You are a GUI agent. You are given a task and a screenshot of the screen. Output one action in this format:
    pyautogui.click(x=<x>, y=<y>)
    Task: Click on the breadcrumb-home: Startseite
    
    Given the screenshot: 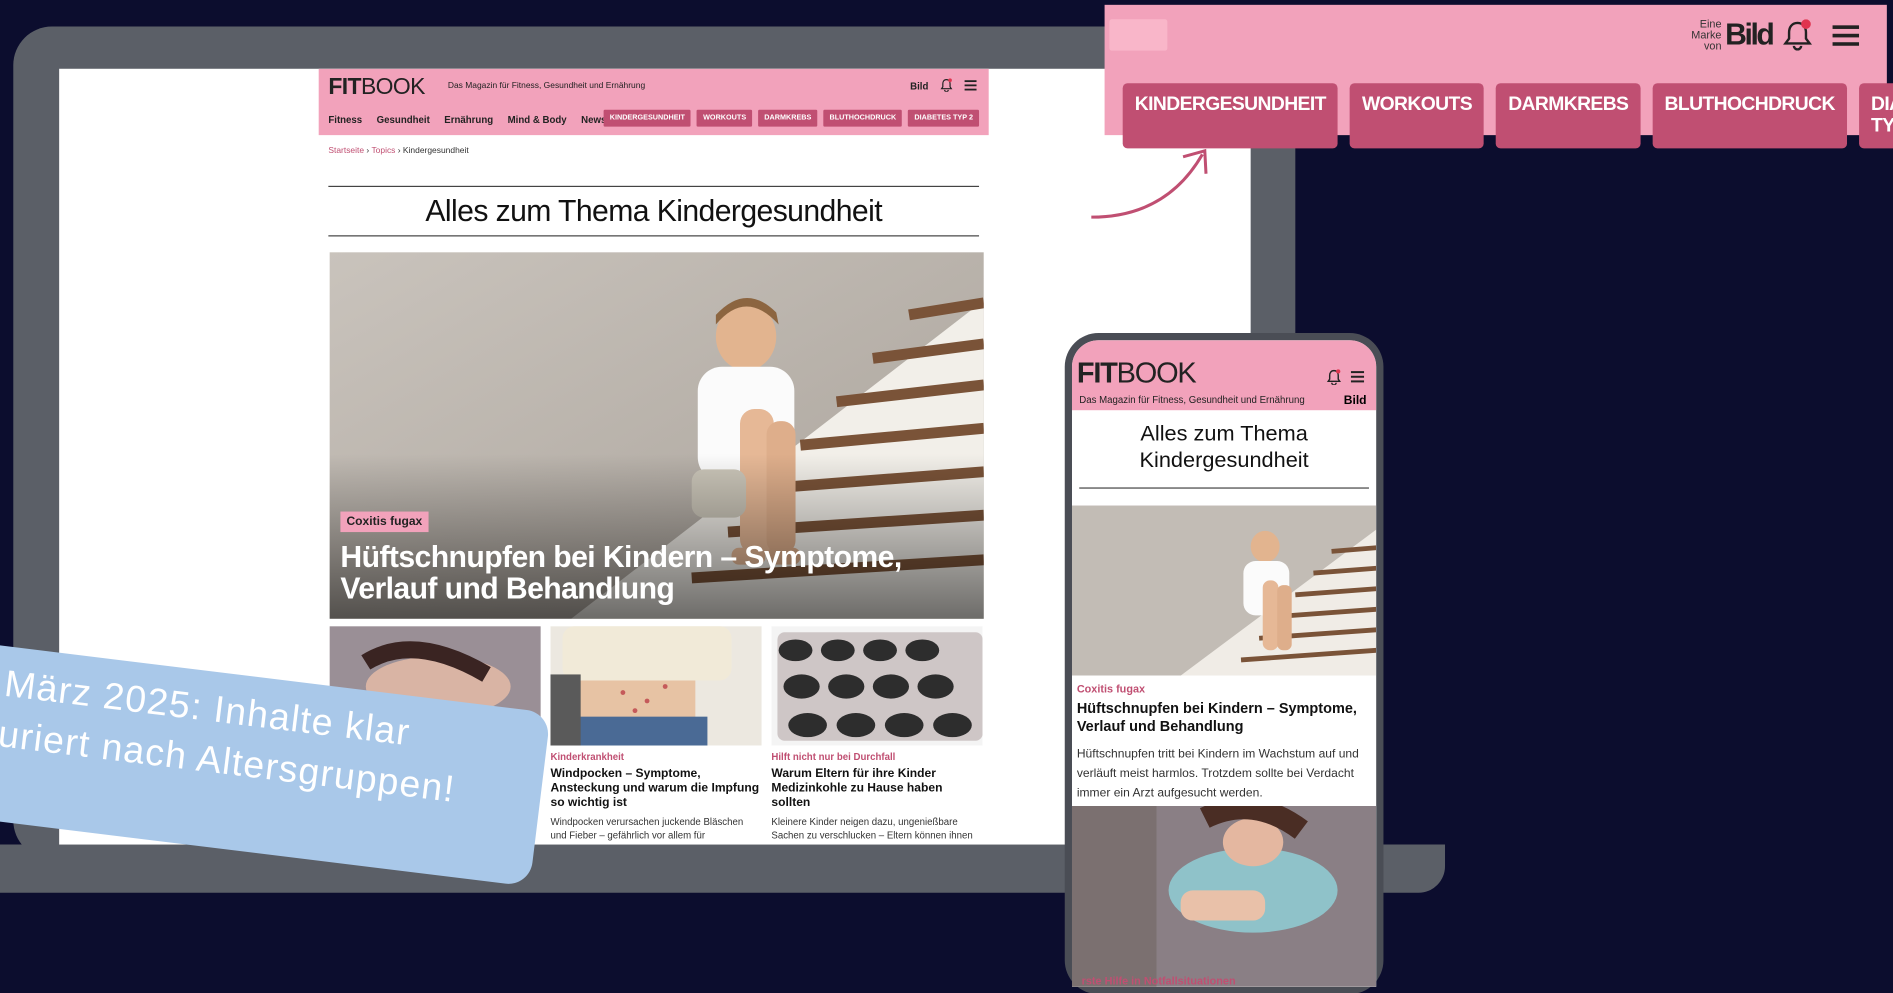 What is the action you would take?
    pyautogui.click(x=346, y=151)
    